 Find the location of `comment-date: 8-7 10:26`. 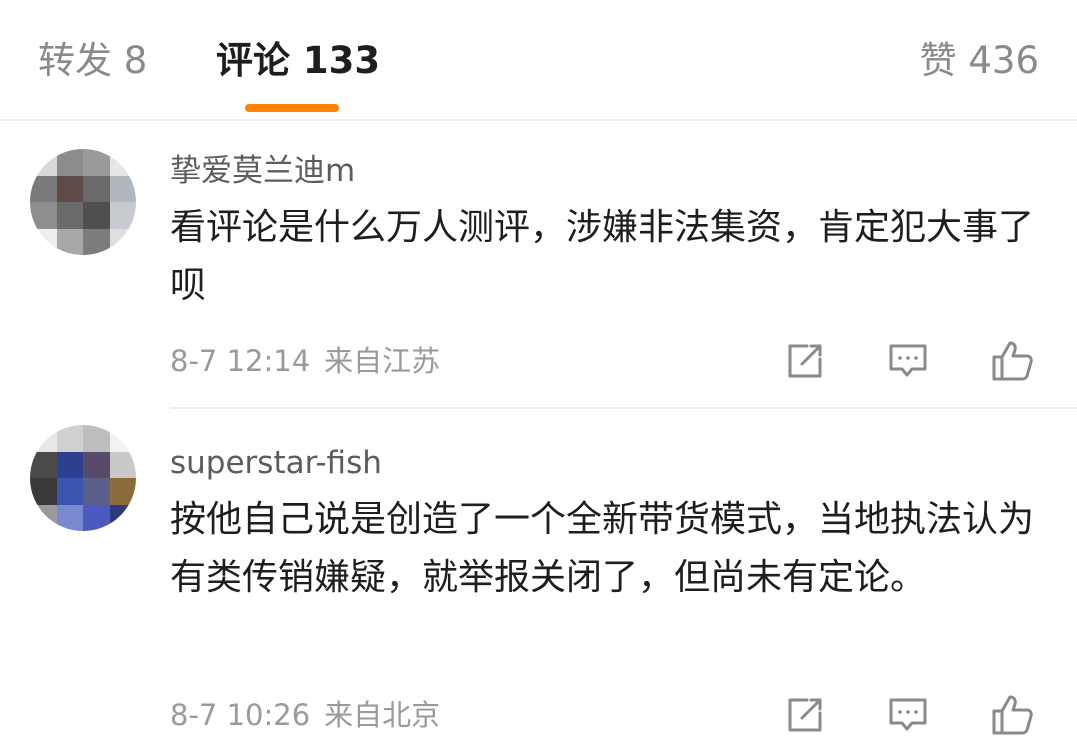

comment-date: 8-7 10:26 is located at coordinates (240, 715).